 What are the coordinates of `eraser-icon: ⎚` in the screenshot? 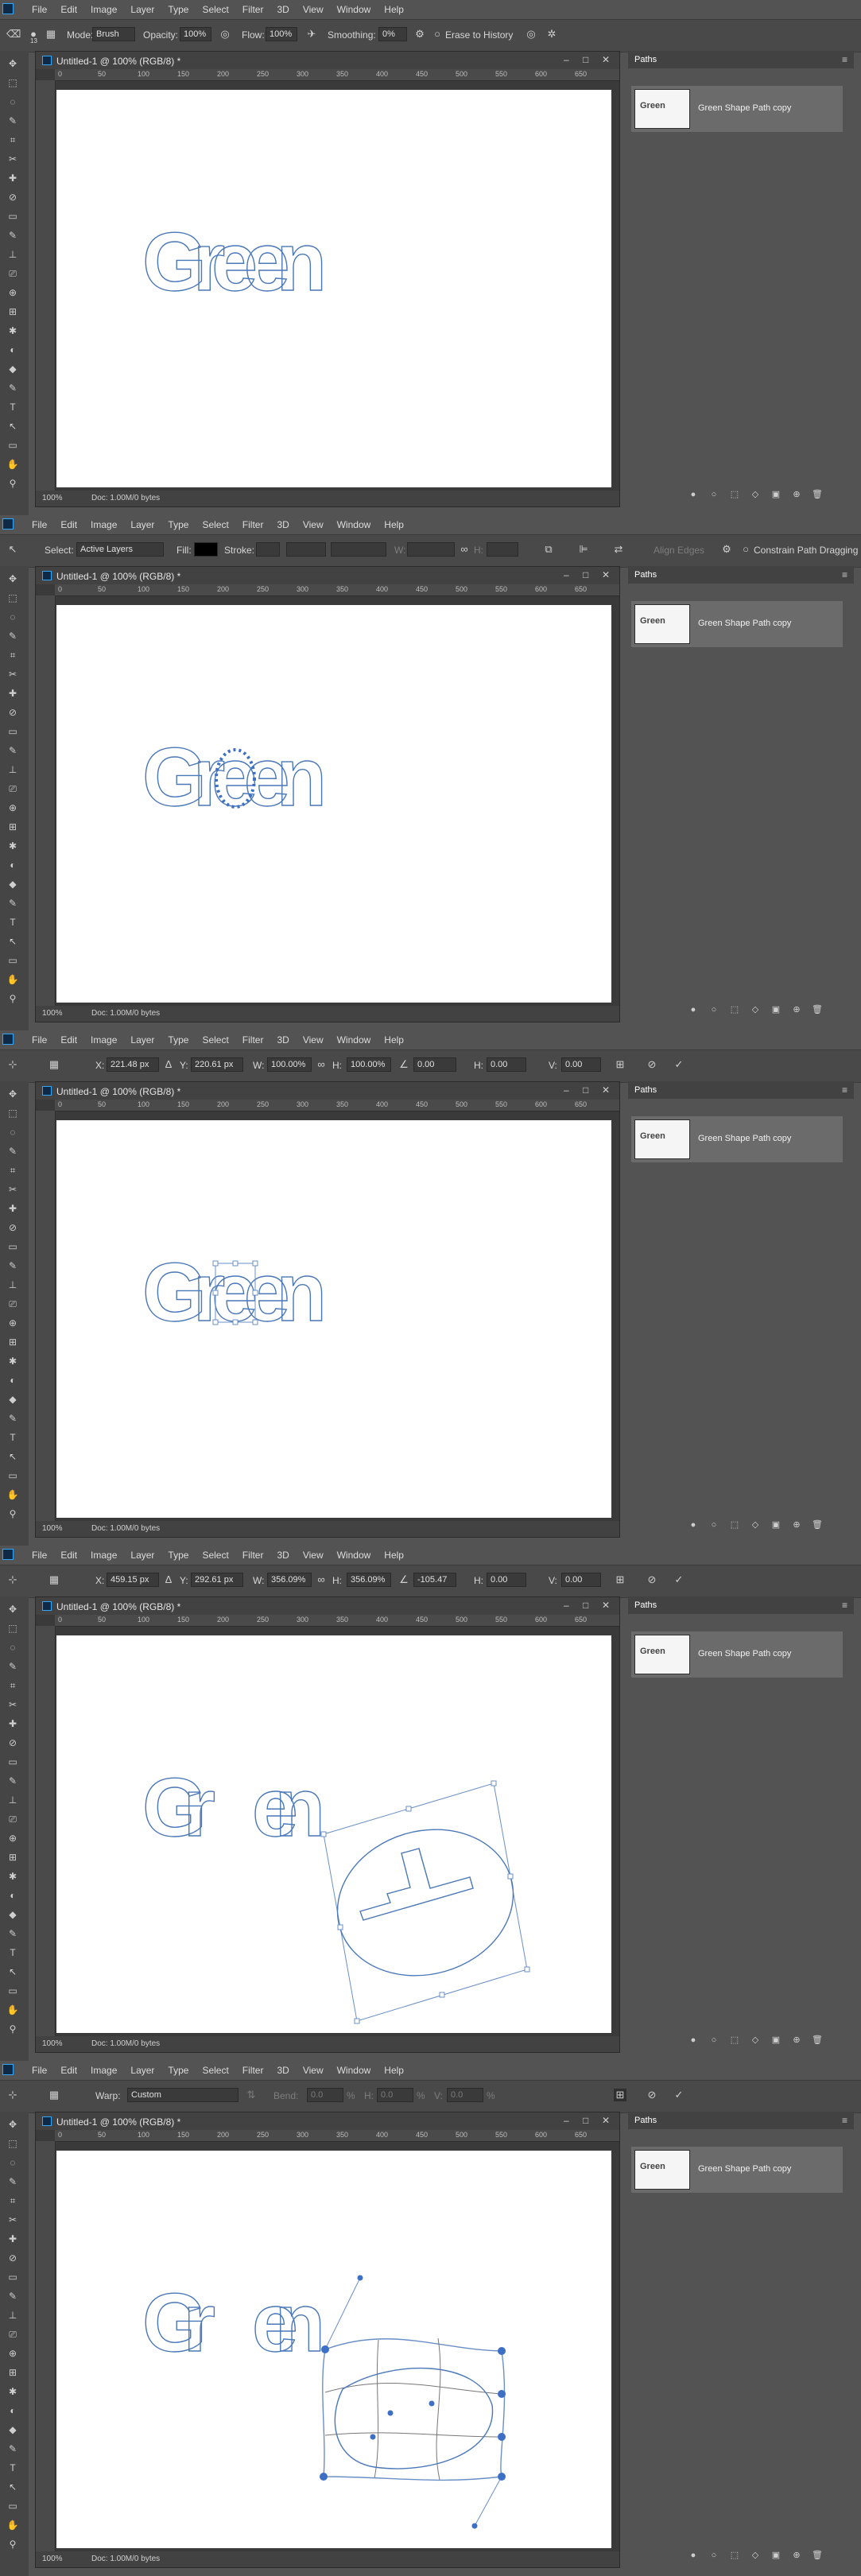 It's located at (12, 2335).